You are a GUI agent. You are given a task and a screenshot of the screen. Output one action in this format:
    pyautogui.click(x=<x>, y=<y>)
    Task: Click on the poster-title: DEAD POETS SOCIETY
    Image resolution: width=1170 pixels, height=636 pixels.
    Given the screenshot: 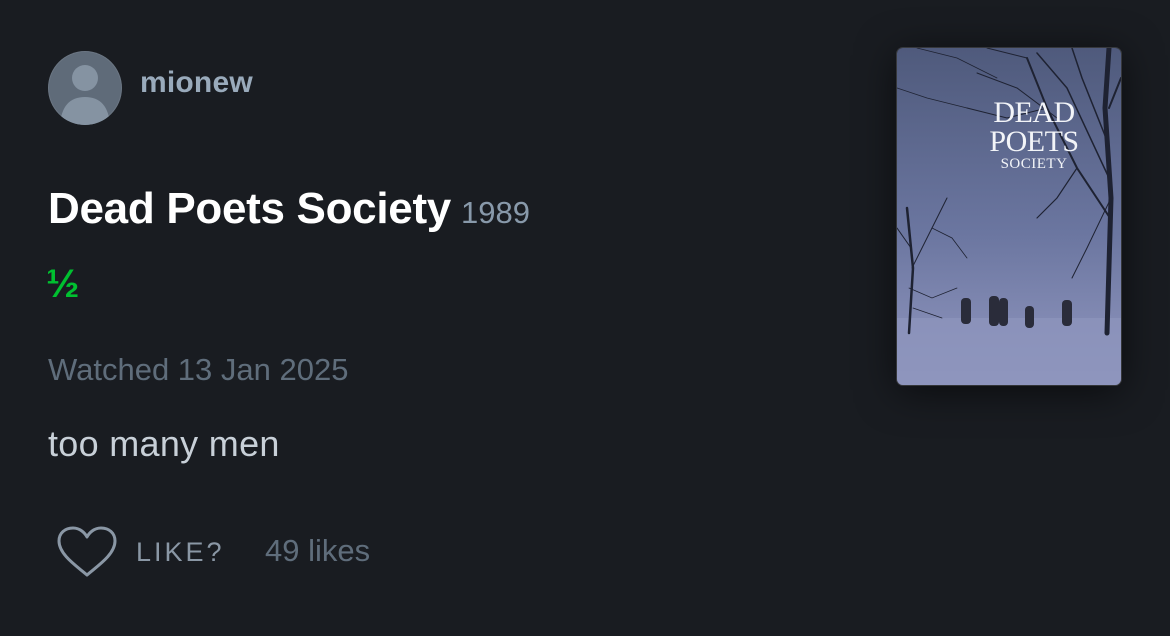 What is the action you would take?
    pyautogui.click(x=1009, y=134)
    